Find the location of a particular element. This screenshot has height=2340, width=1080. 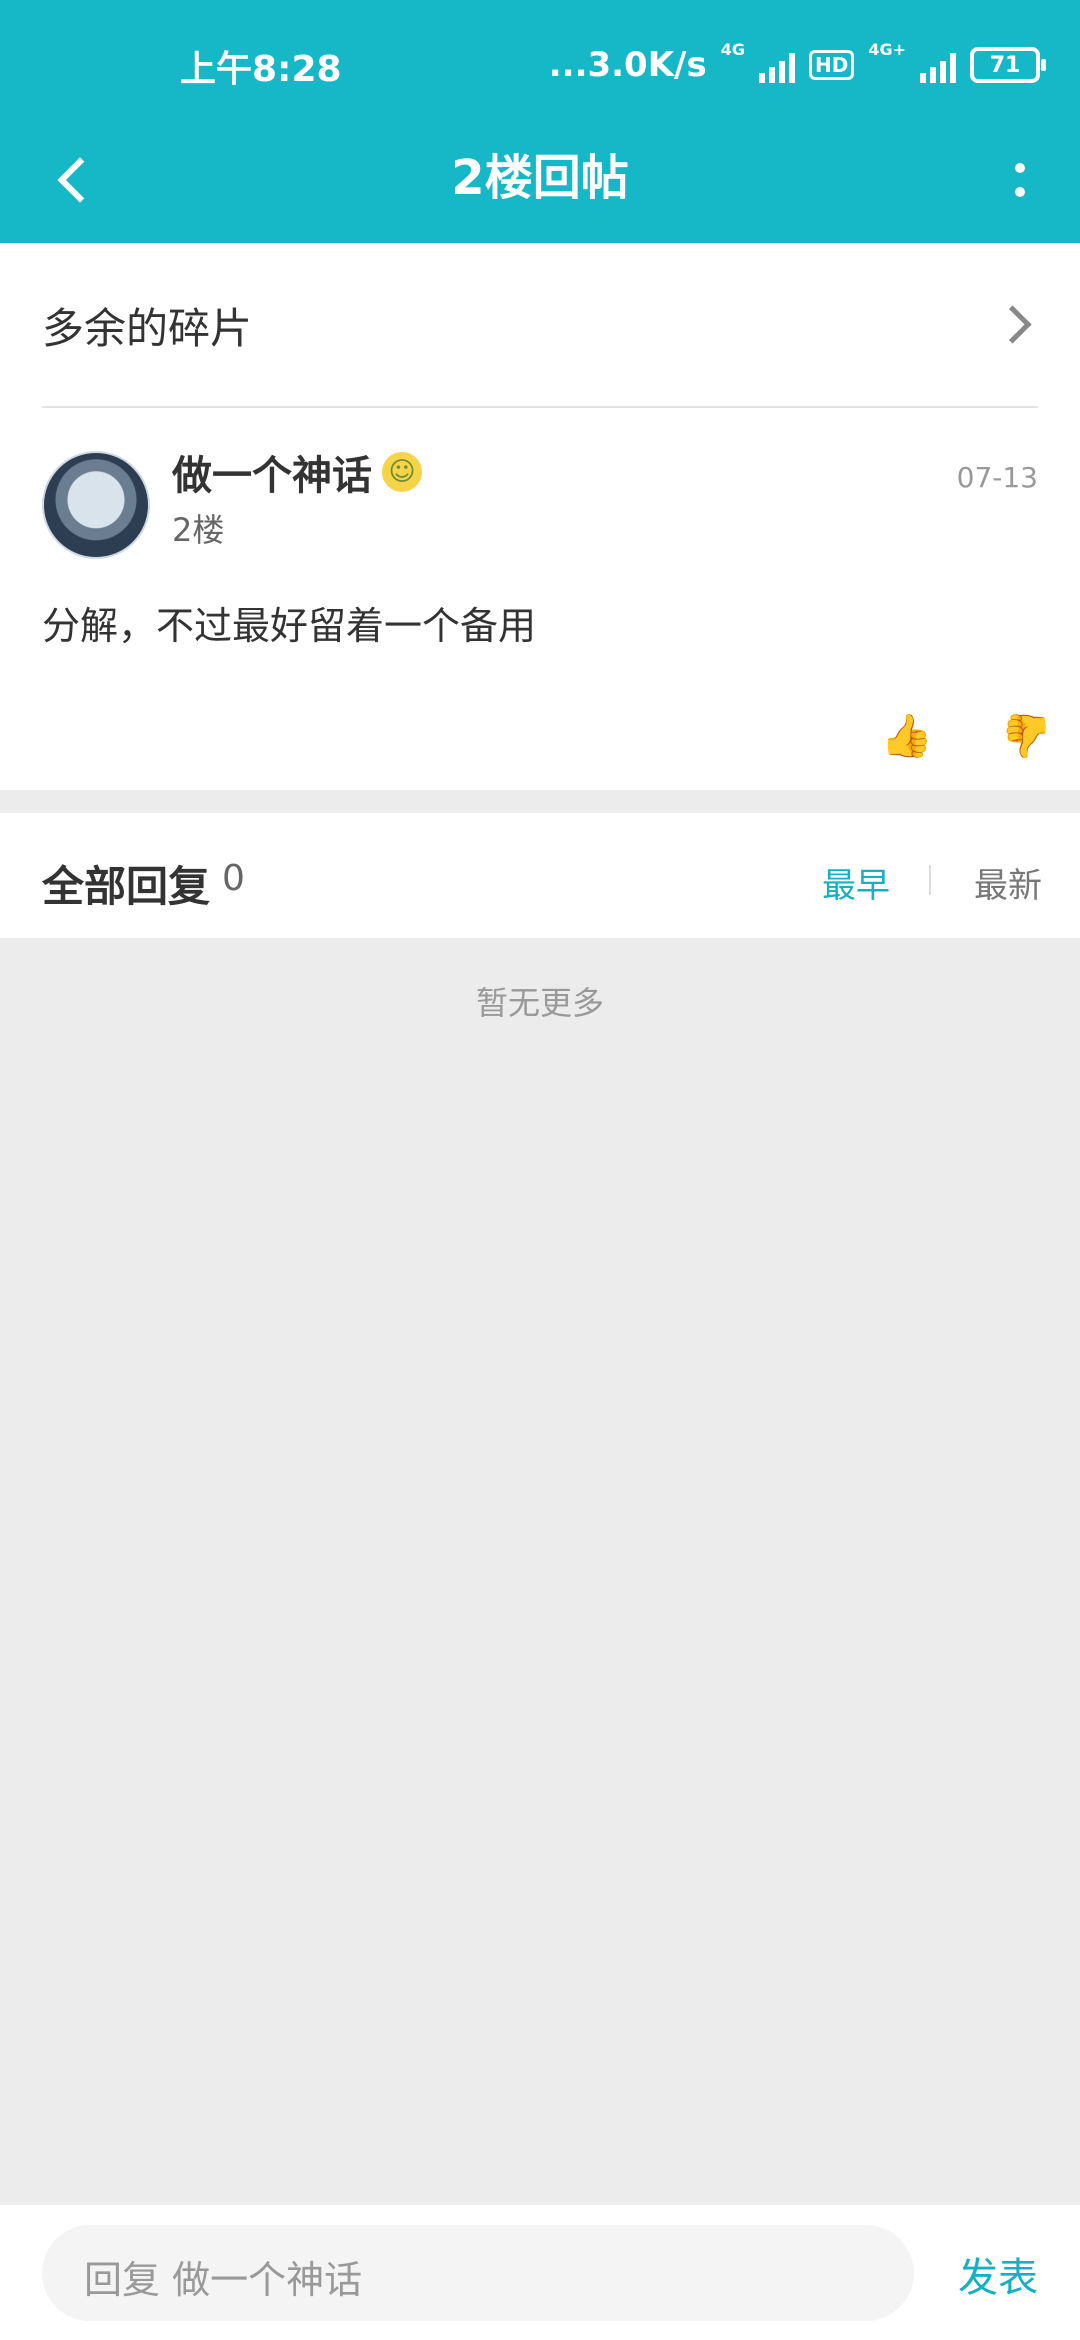

more-options-button is located at coordinates (1020, 180).